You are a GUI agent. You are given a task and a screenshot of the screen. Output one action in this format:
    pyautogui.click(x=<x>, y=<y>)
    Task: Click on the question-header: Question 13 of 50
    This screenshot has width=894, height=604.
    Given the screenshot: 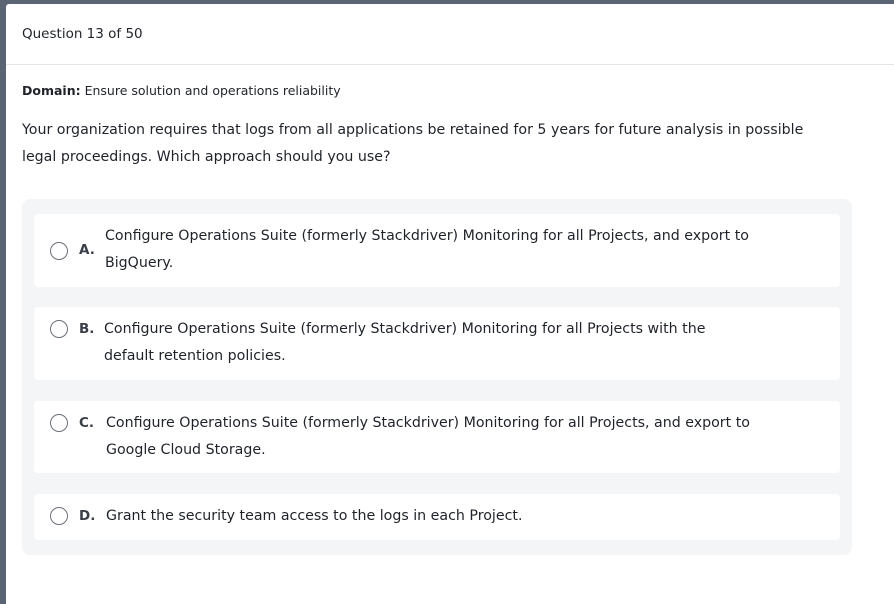 What is the action you would take?
    pyautogui.click(x=450, y=34)
    